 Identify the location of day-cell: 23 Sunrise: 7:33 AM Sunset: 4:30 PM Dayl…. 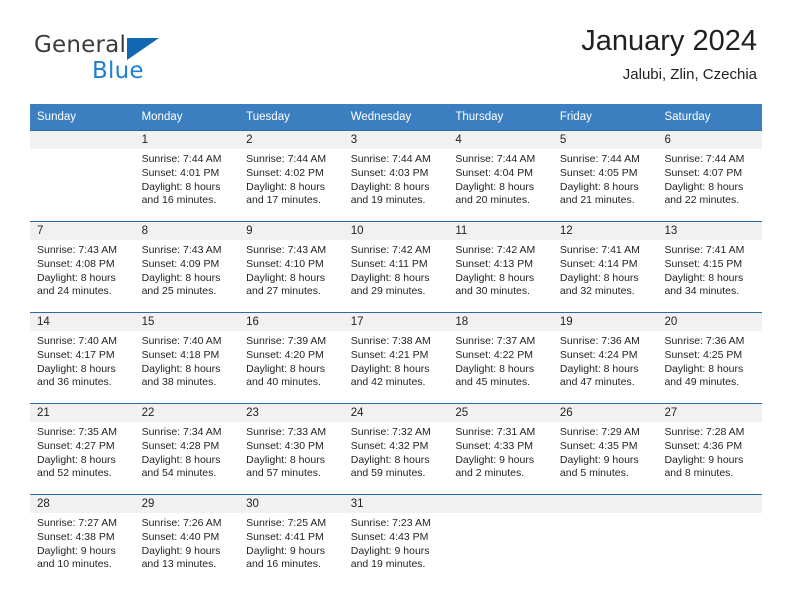
(291, 449).